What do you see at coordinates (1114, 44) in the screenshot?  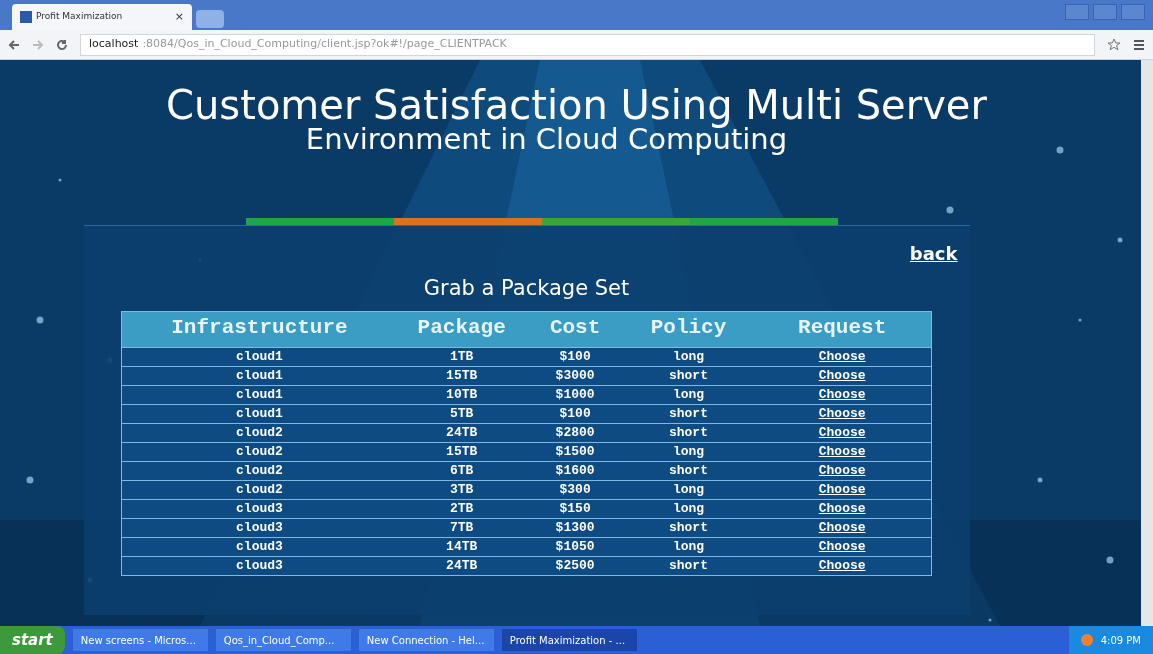 I see `star-icon` at bounding box center [1114, 44].